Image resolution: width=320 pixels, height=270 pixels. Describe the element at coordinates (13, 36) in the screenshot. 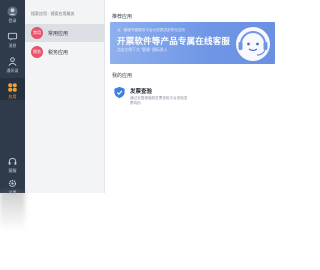

I see `chat-icon` at that location.